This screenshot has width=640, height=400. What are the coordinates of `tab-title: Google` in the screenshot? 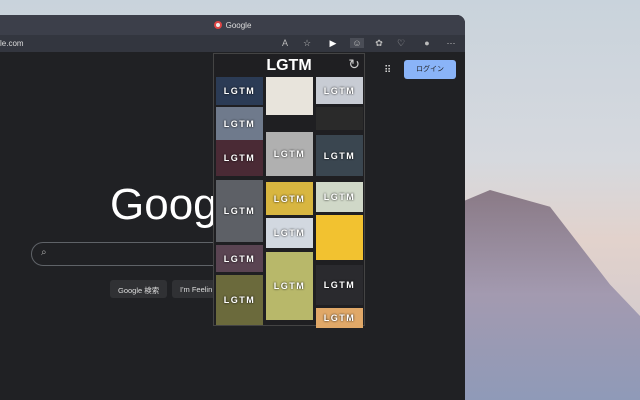 It's located at (239, 25).